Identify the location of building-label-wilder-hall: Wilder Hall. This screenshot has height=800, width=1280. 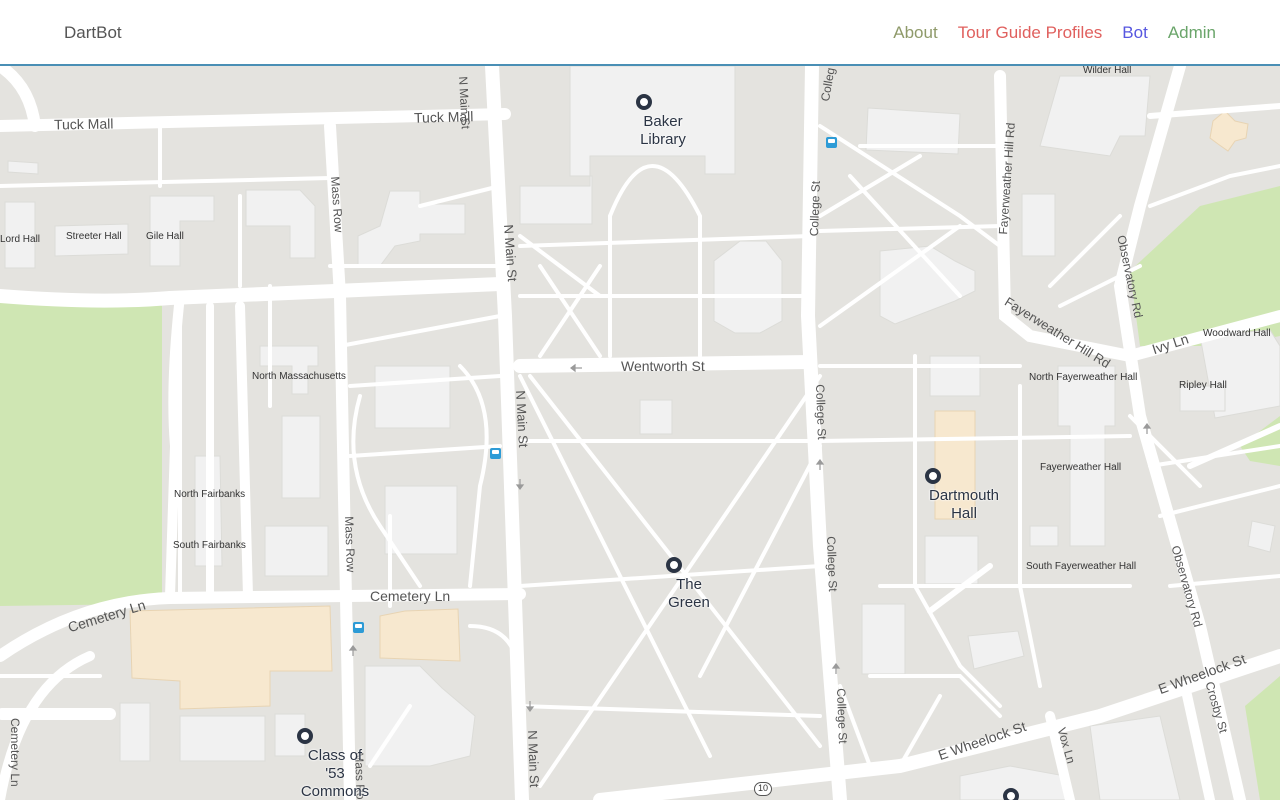
(1107, 71).